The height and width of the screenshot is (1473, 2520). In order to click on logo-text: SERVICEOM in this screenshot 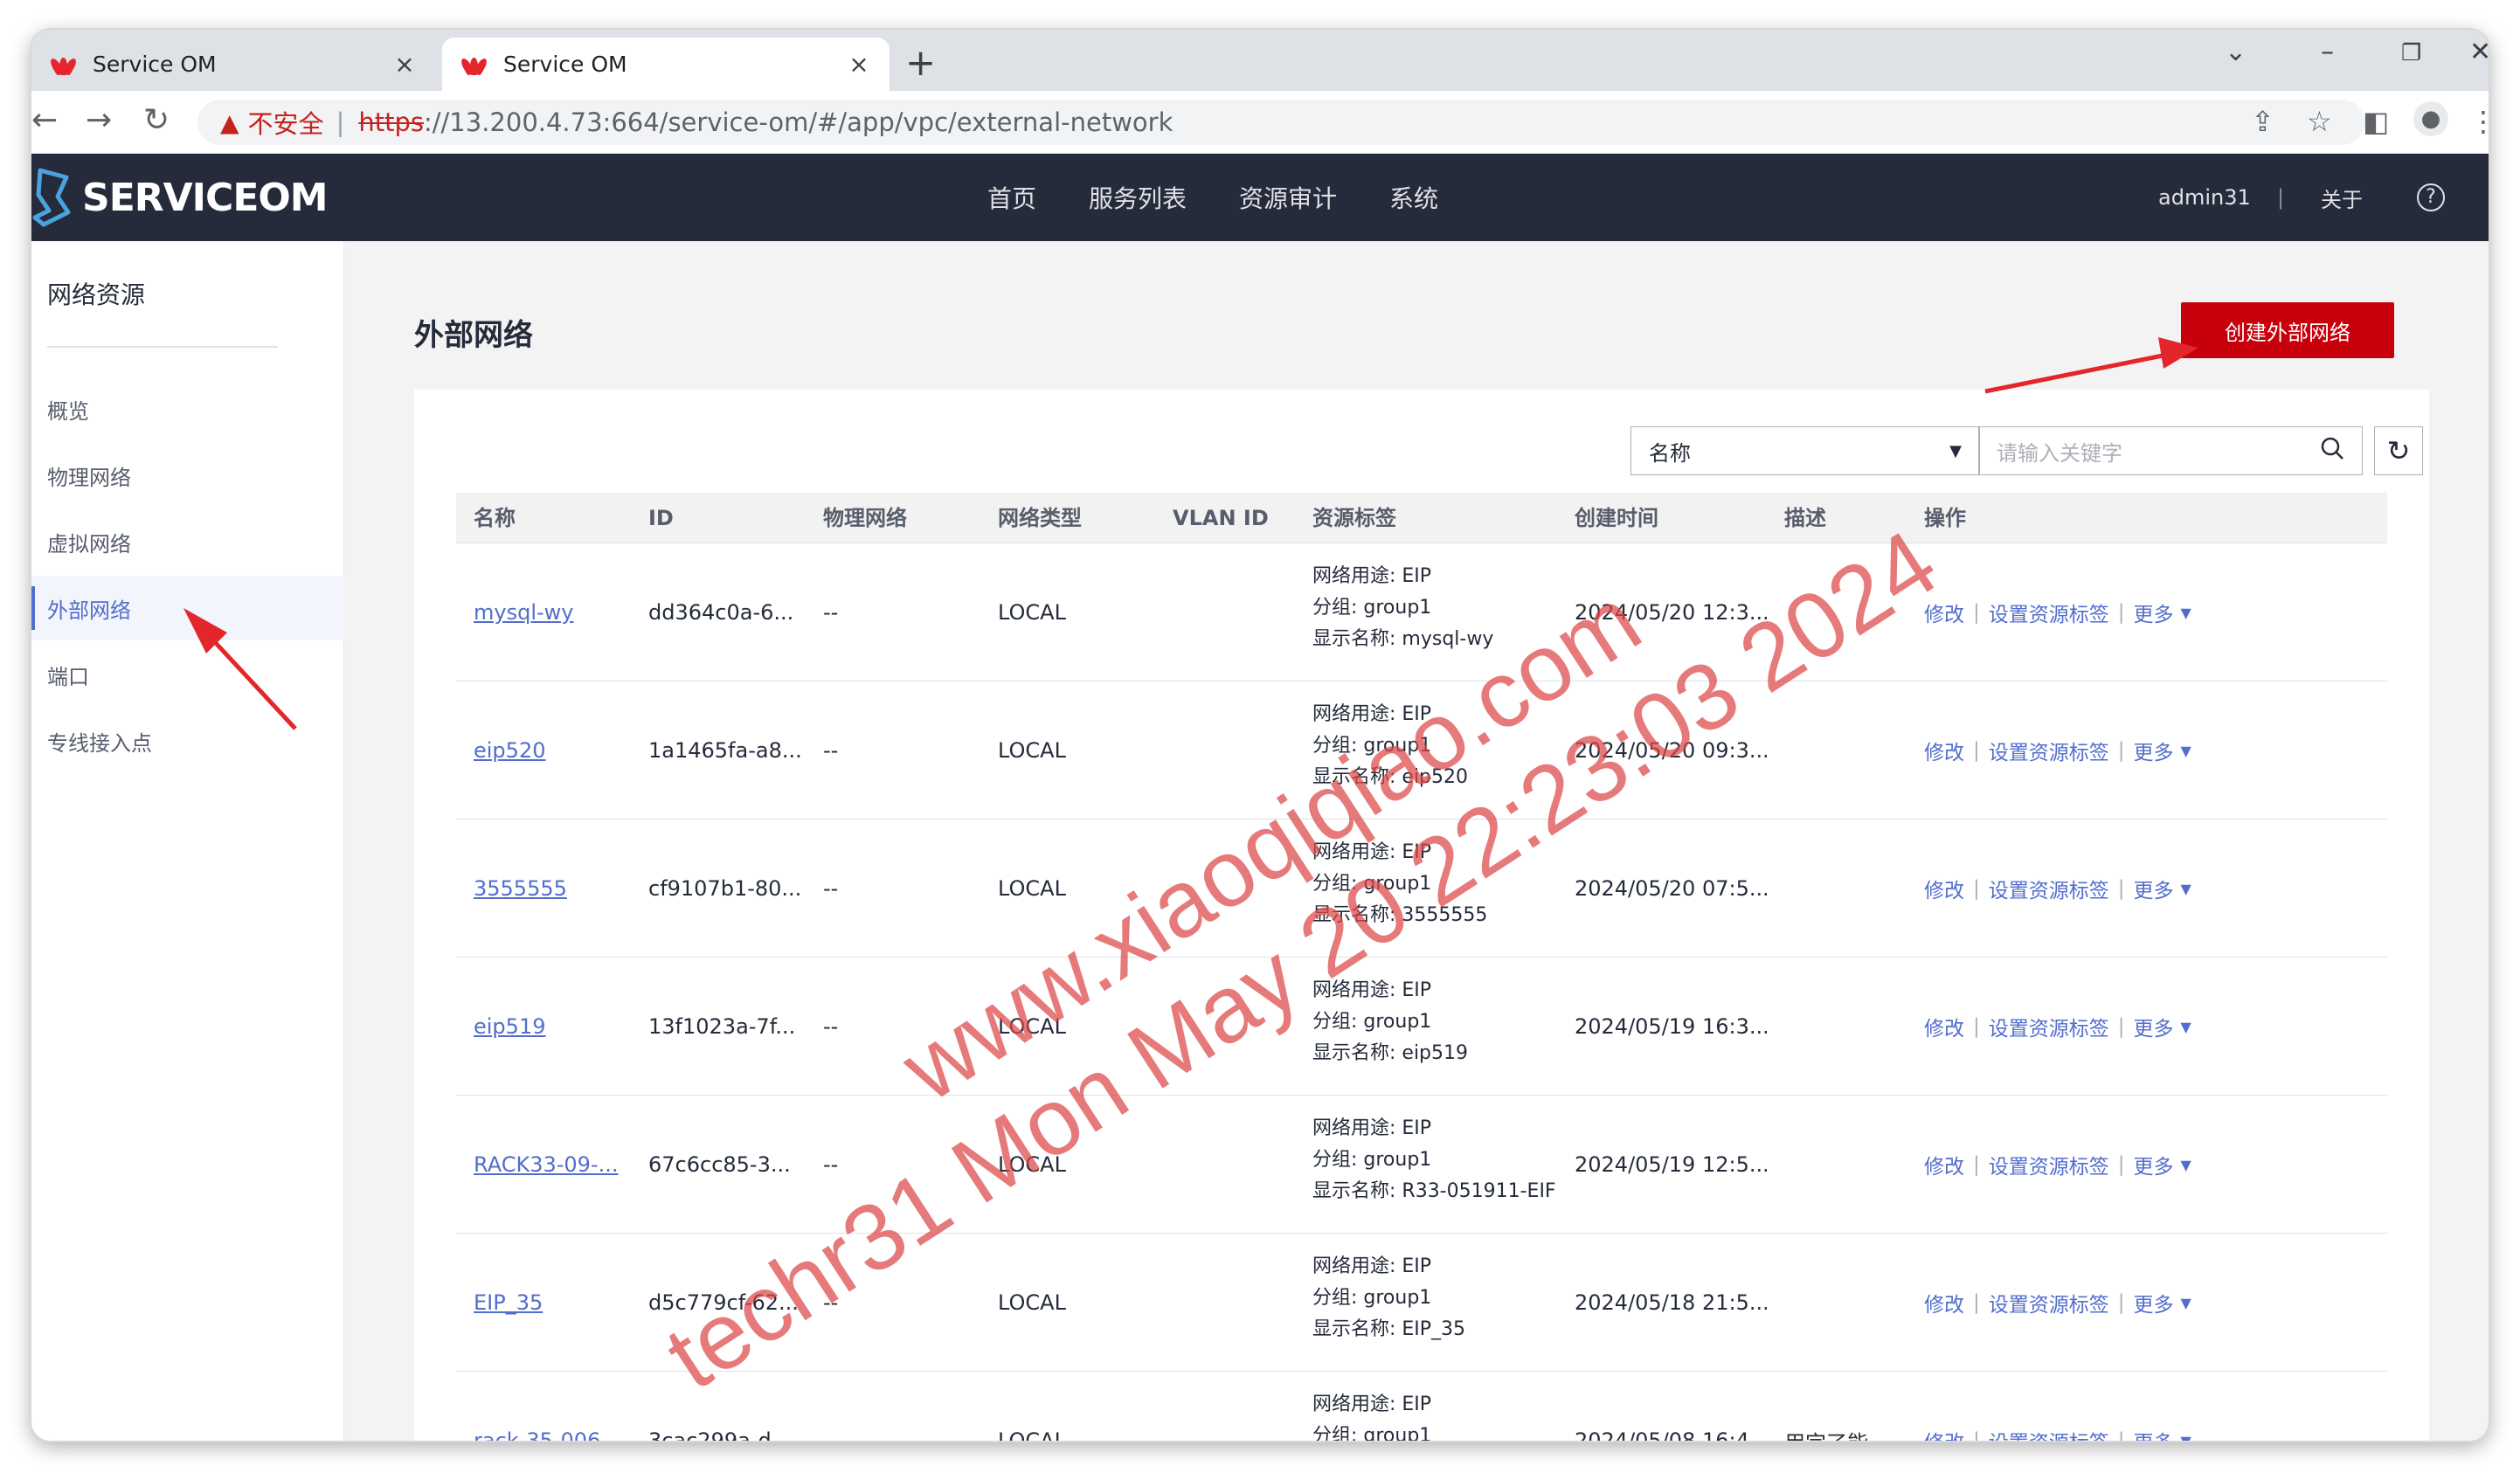, I will do `click(205, 197)`.